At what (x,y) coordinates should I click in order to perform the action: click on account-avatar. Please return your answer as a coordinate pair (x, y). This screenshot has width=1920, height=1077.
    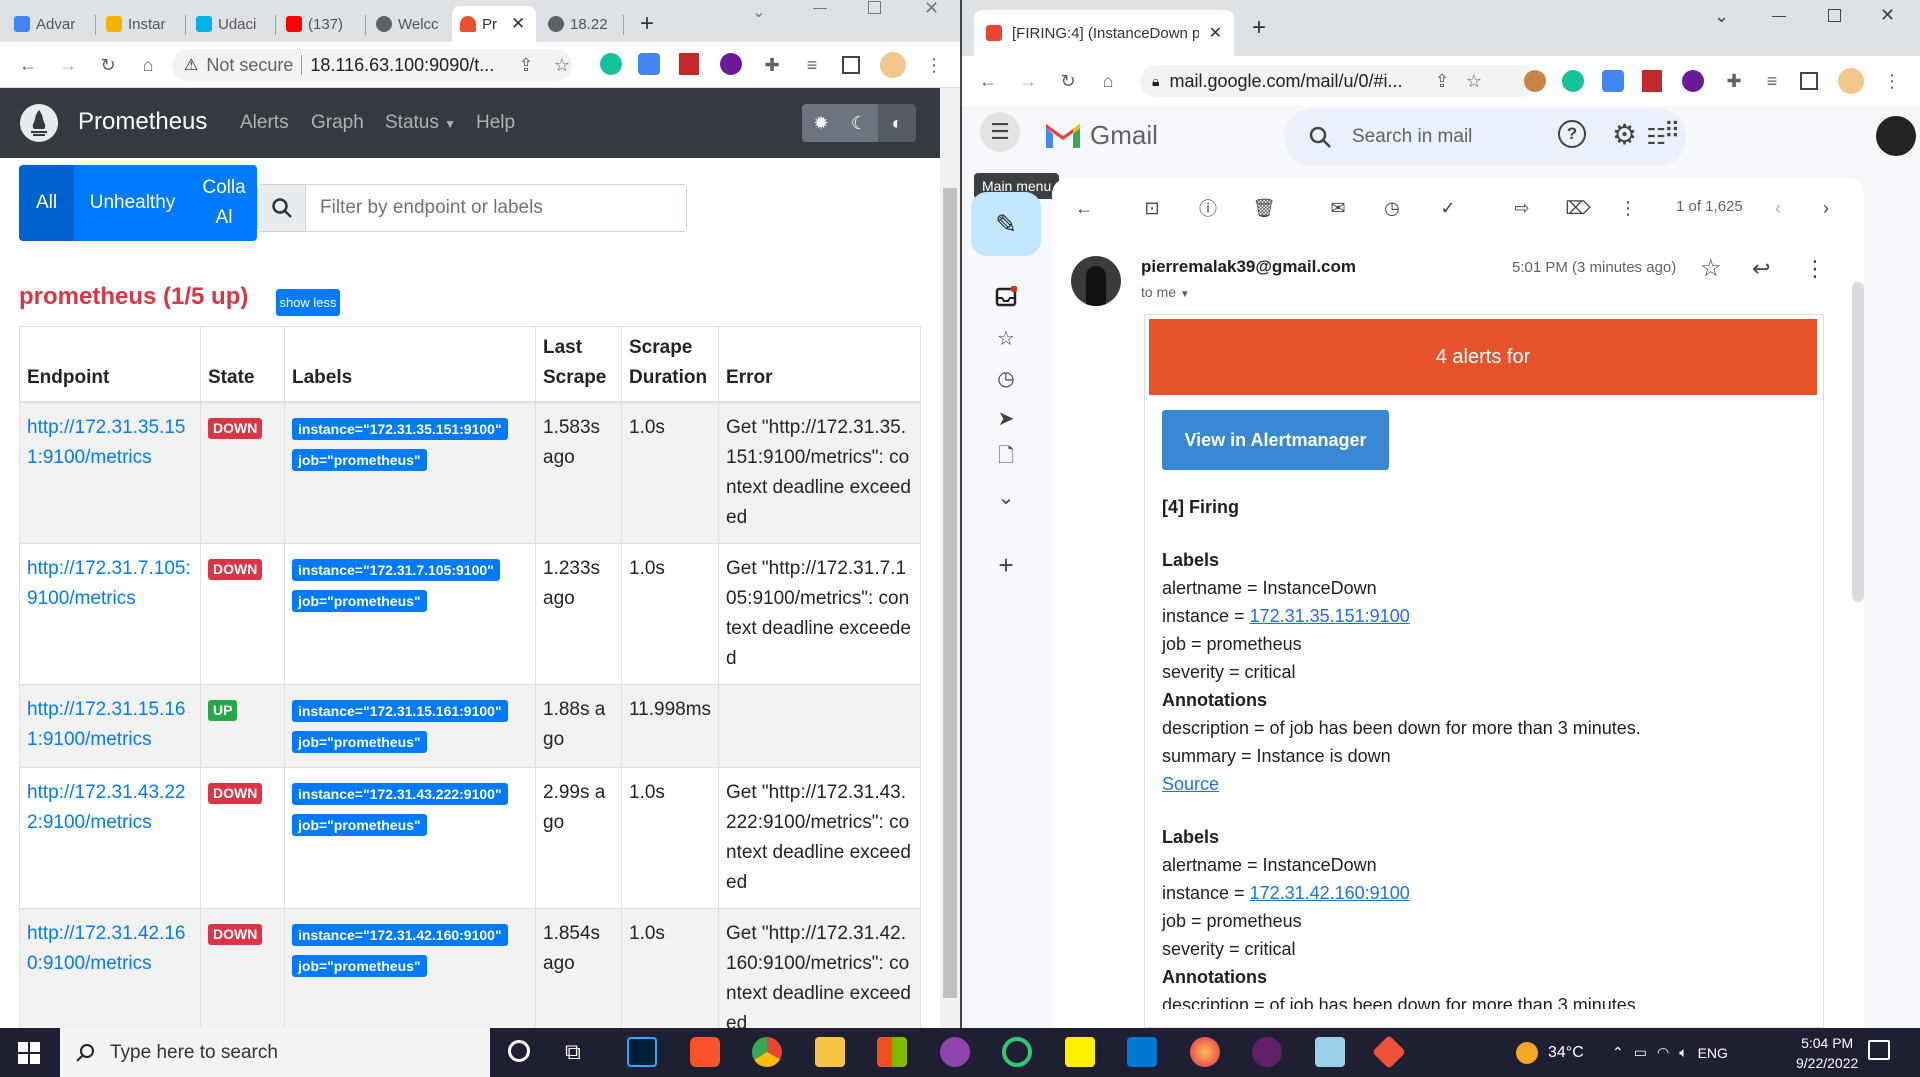
    Looking at the image, I should click on (1896, 136).